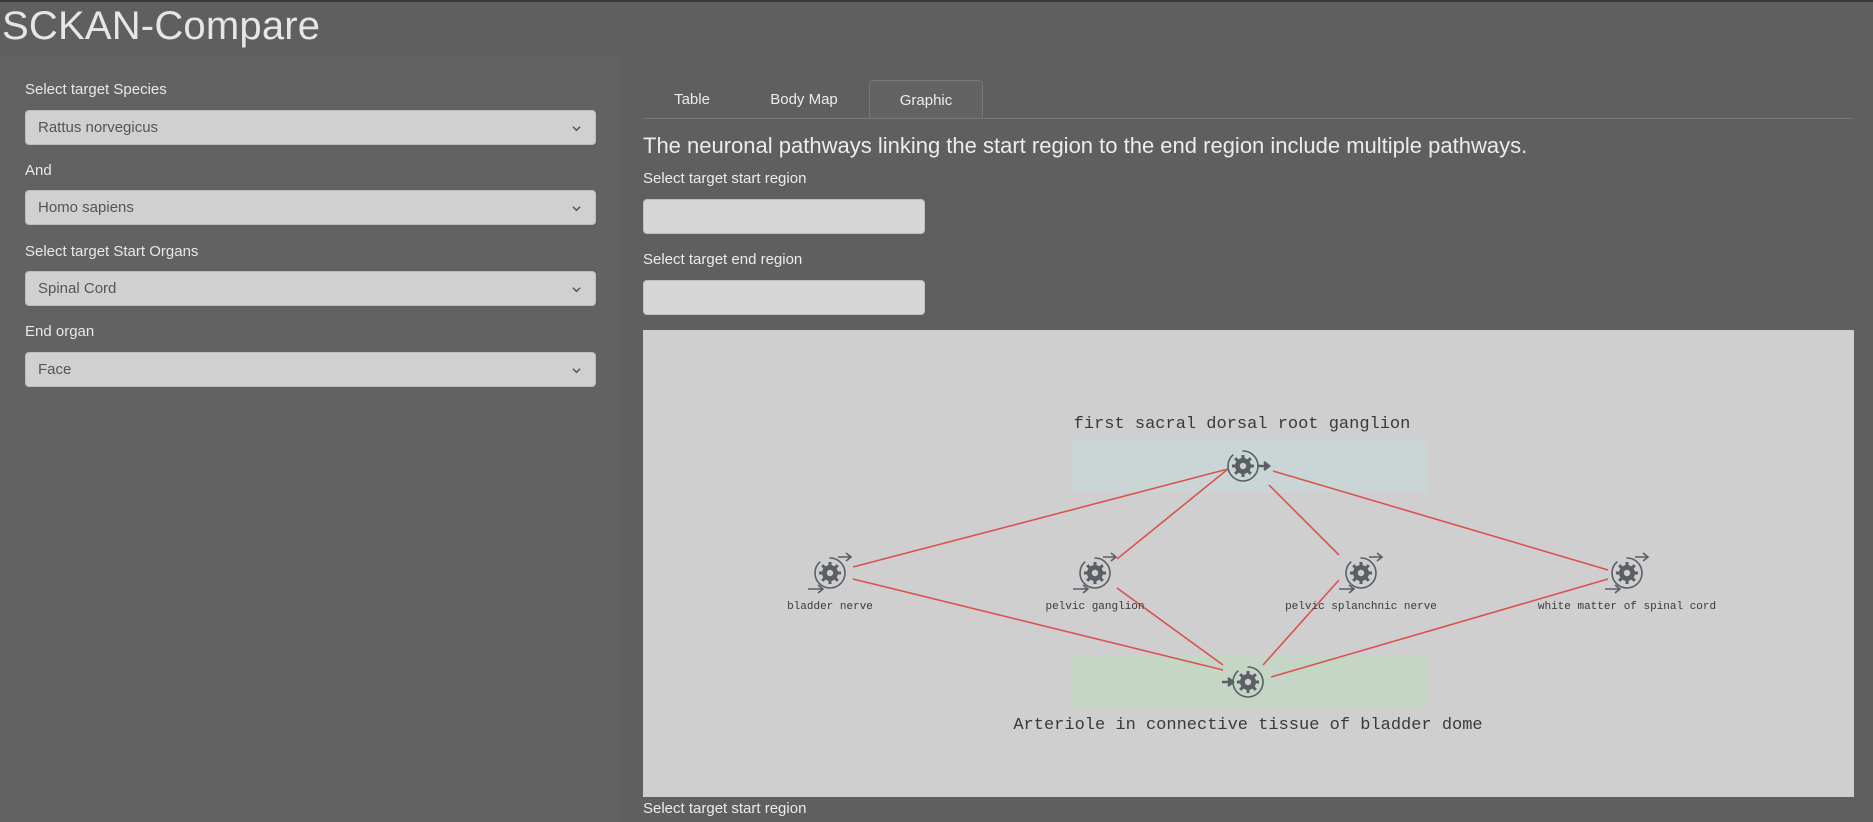 This screenshot has width=1873, height=822. What do you see at coordinates (1361, 573) in the screenshot?
I see `pelvic-splanchnic-nerve-gear-icon` at bounding box center [1361, 573].